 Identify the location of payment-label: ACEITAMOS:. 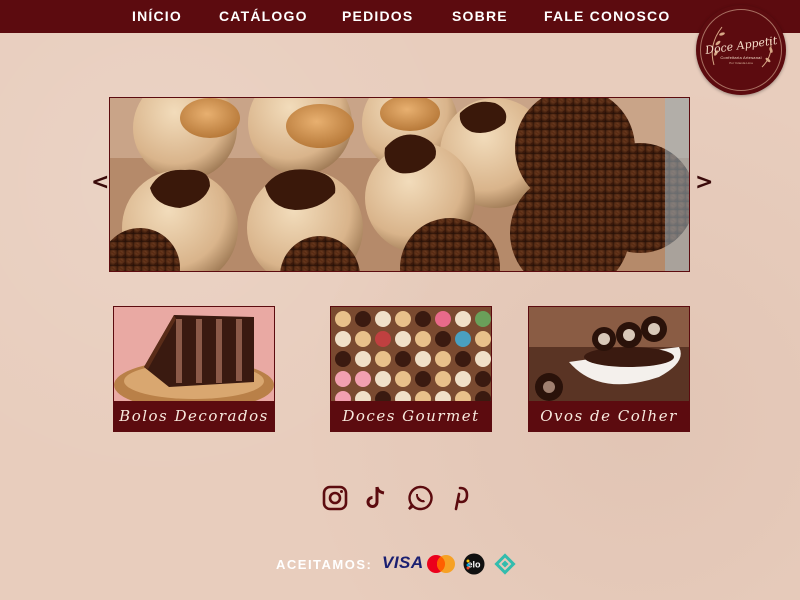
(324, 564).